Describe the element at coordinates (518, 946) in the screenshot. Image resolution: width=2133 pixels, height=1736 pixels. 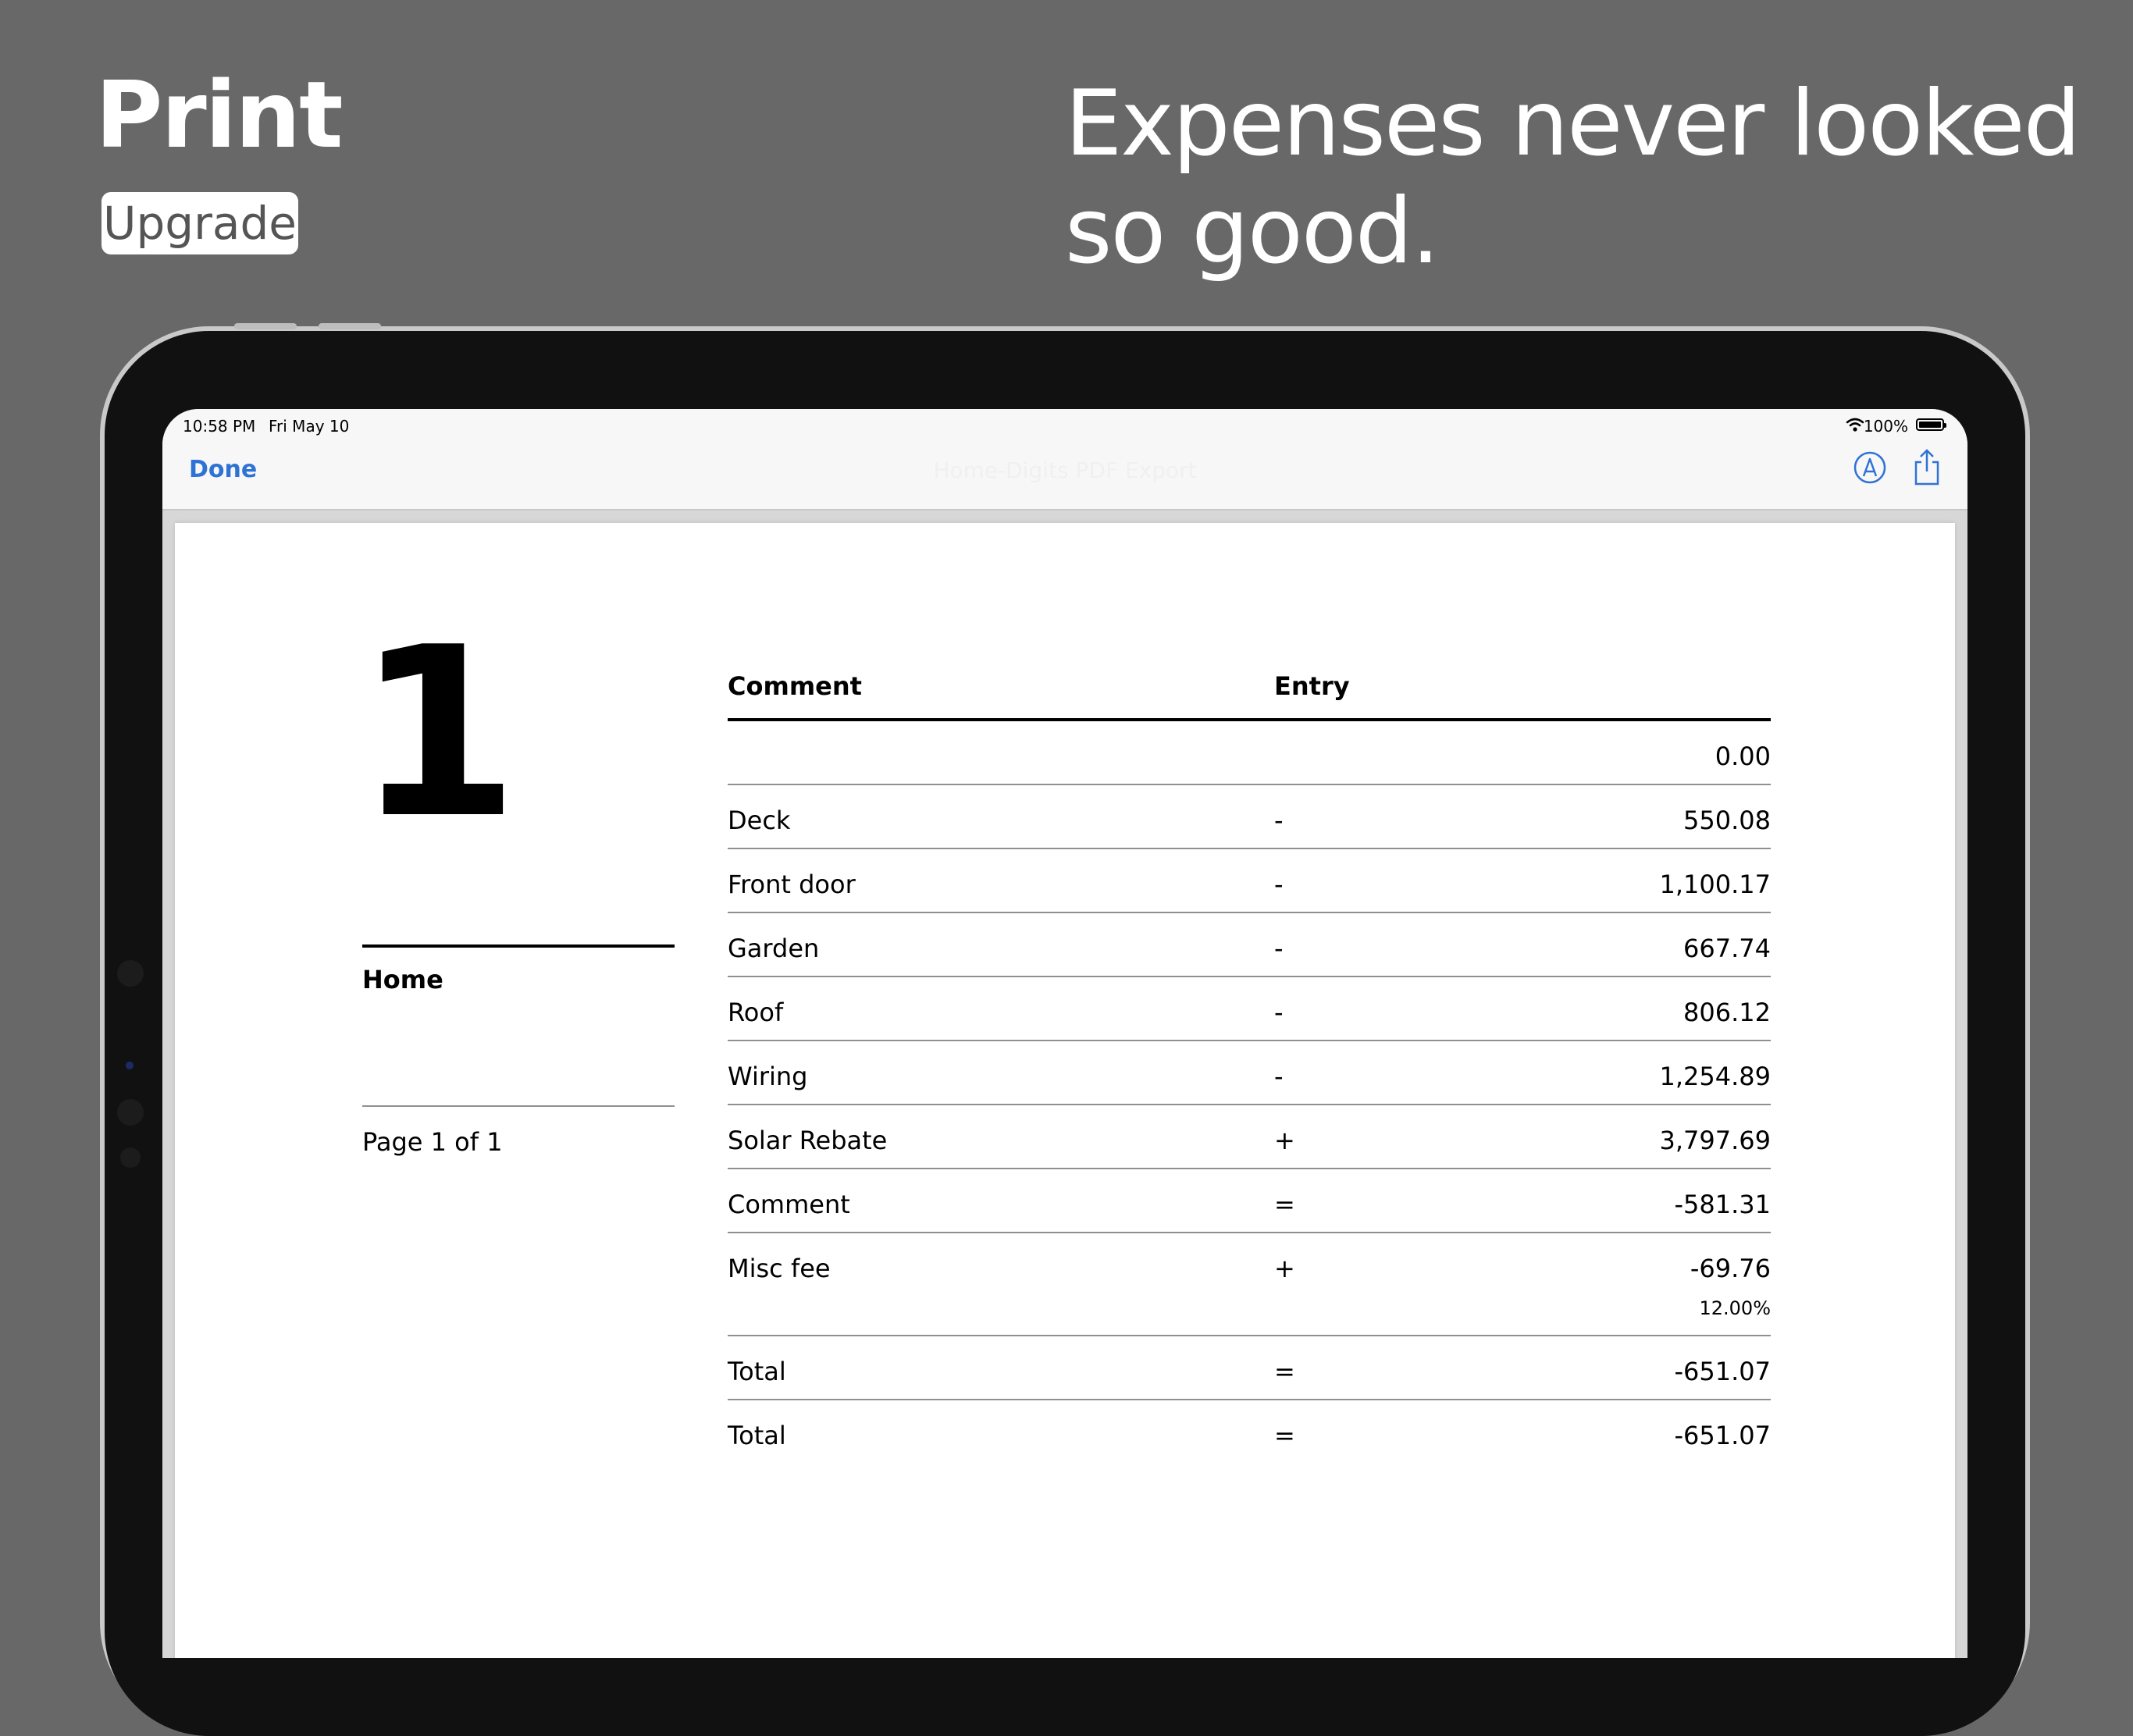
I see `divider-thick` at that location.